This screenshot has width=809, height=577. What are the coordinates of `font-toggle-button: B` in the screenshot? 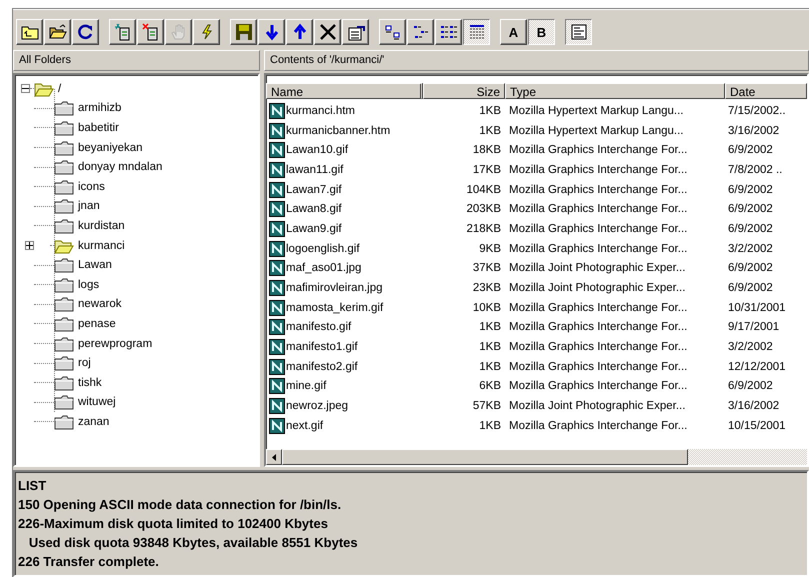 It's located at (541, 32).